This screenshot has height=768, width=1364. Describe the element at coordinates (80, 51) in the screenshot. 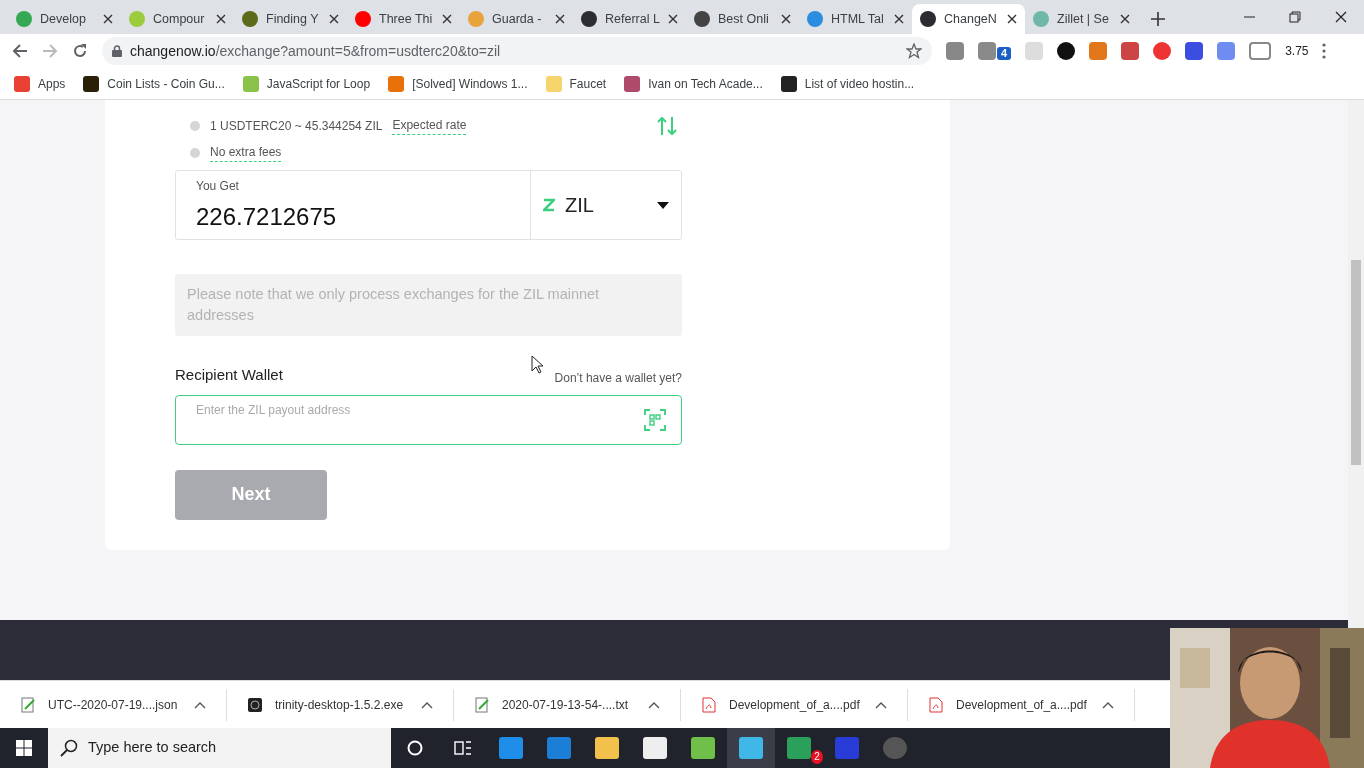

I see `reload-icon` at that location.